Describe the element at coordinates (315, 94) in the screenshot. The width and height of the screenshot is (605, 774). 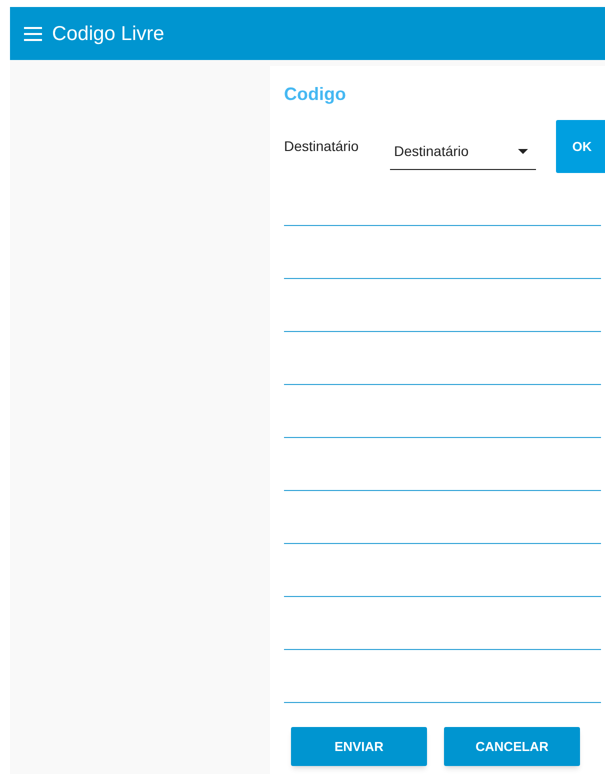
I see `form-title: Codigo` at that location.